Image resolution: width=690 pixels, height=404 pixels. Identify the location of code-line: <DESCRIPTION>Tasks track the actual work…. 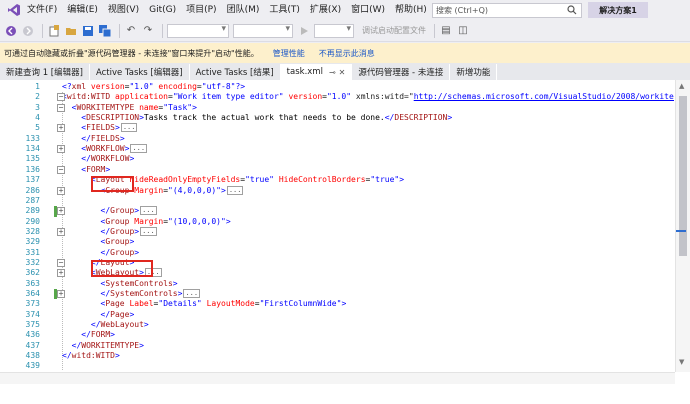
(257, 118).